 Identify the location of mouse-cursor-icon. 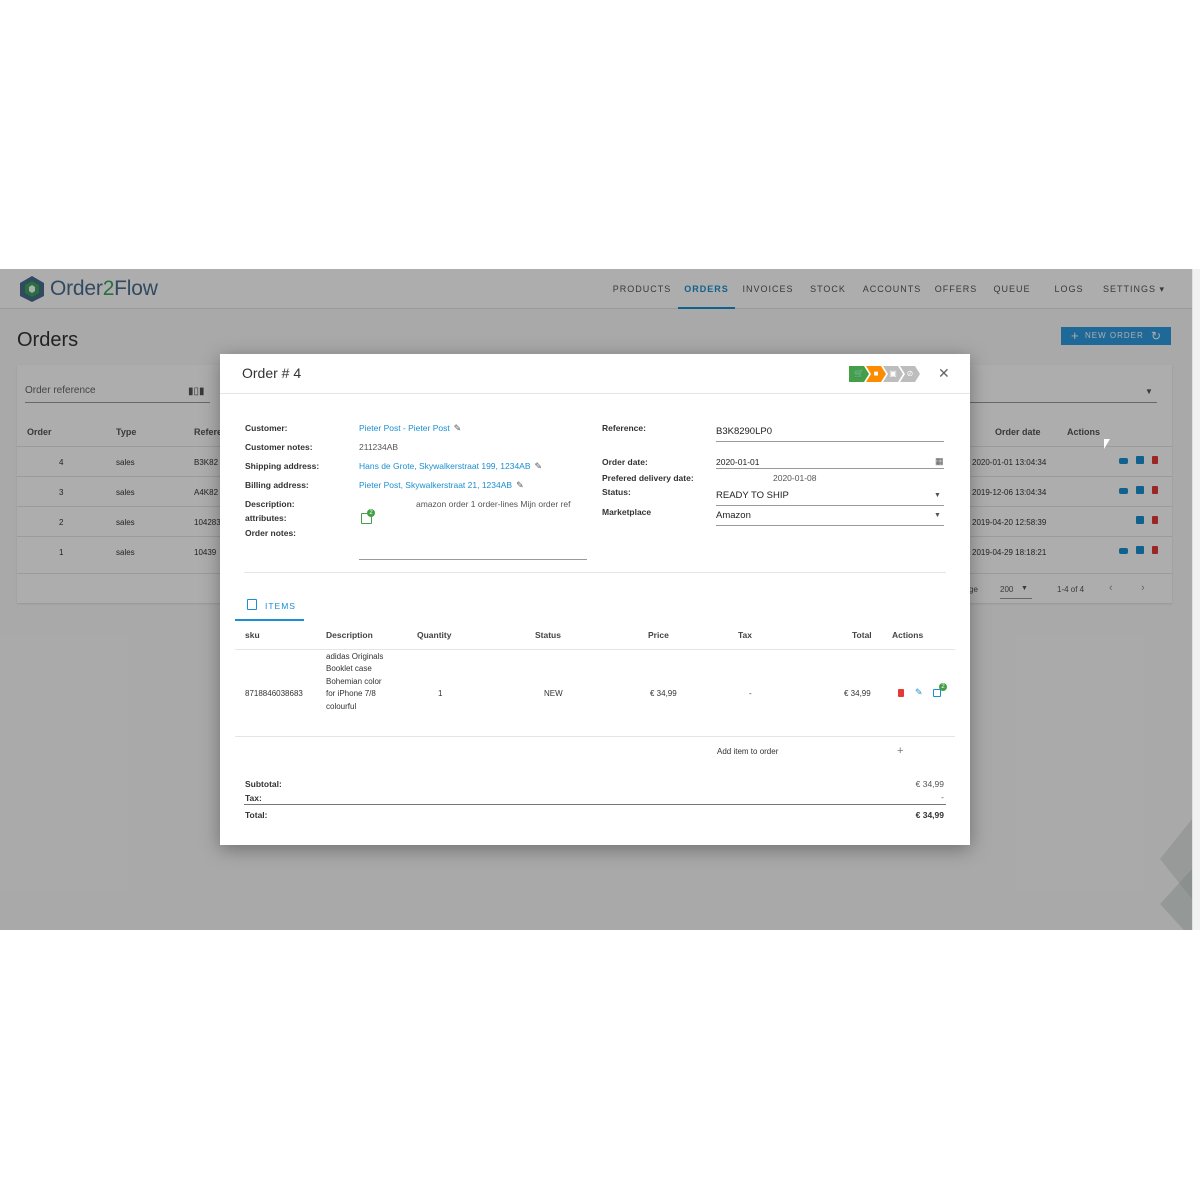
(1107, 444).